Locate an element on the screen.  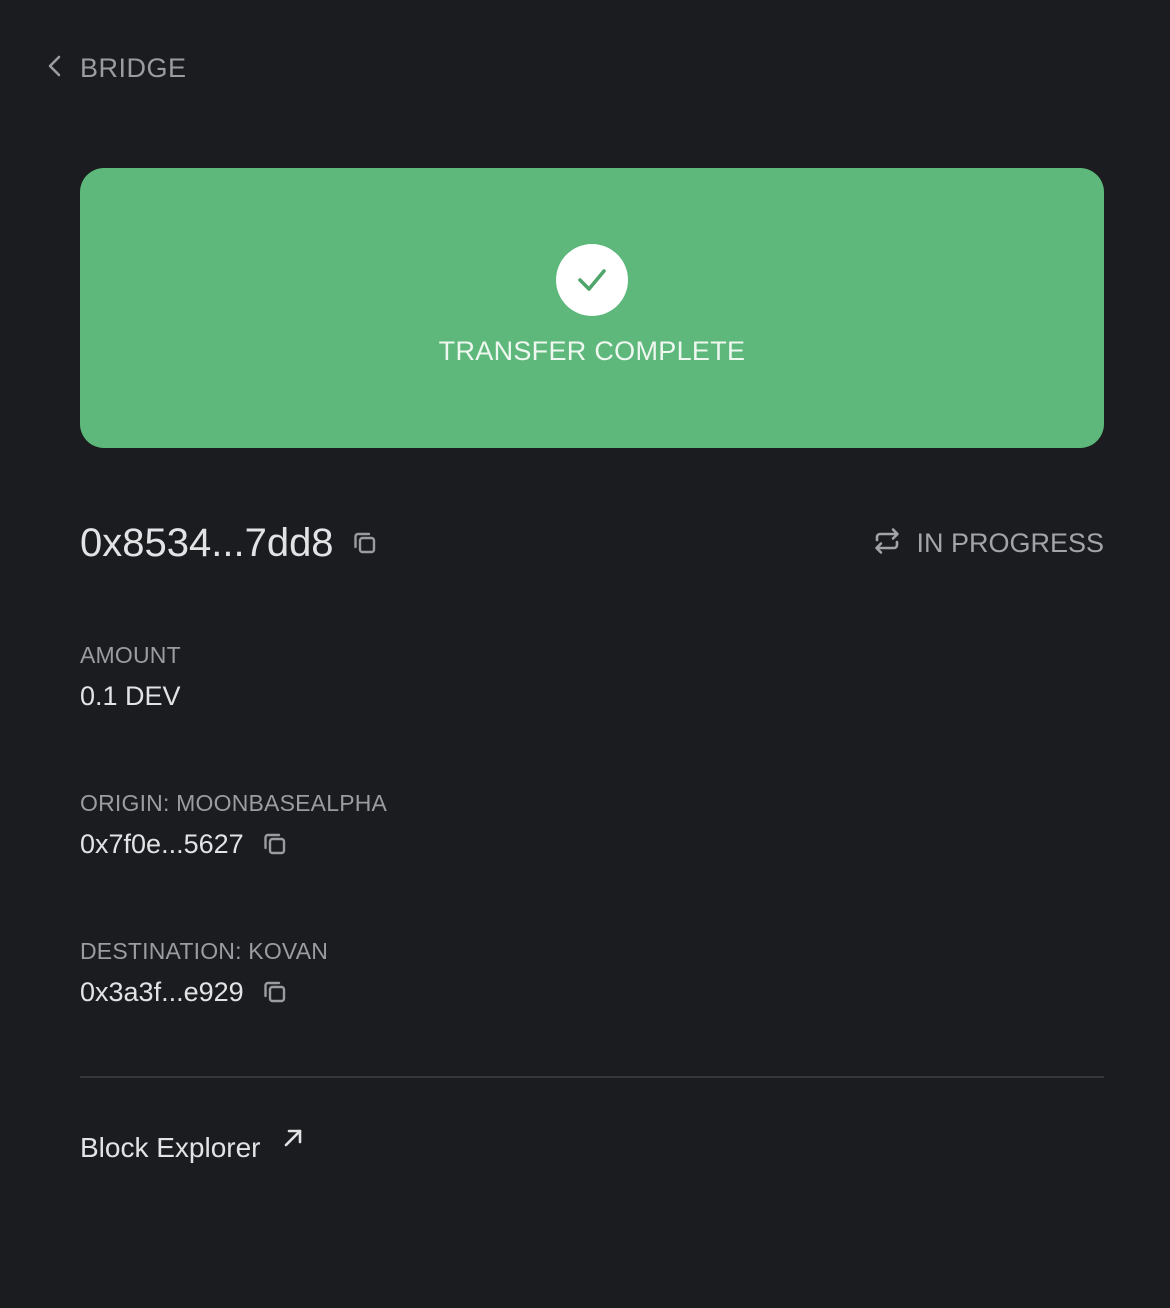
back-to-bridge-link: BRIDGE is located at coordinates (115, 68).